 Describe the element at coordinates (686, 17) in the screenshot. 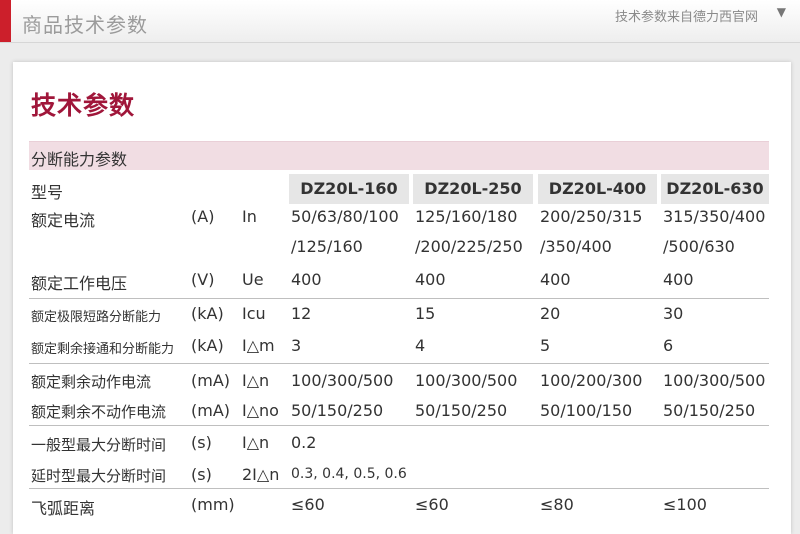

I see `source-note: 技术参数来自德力西官网` at that location.